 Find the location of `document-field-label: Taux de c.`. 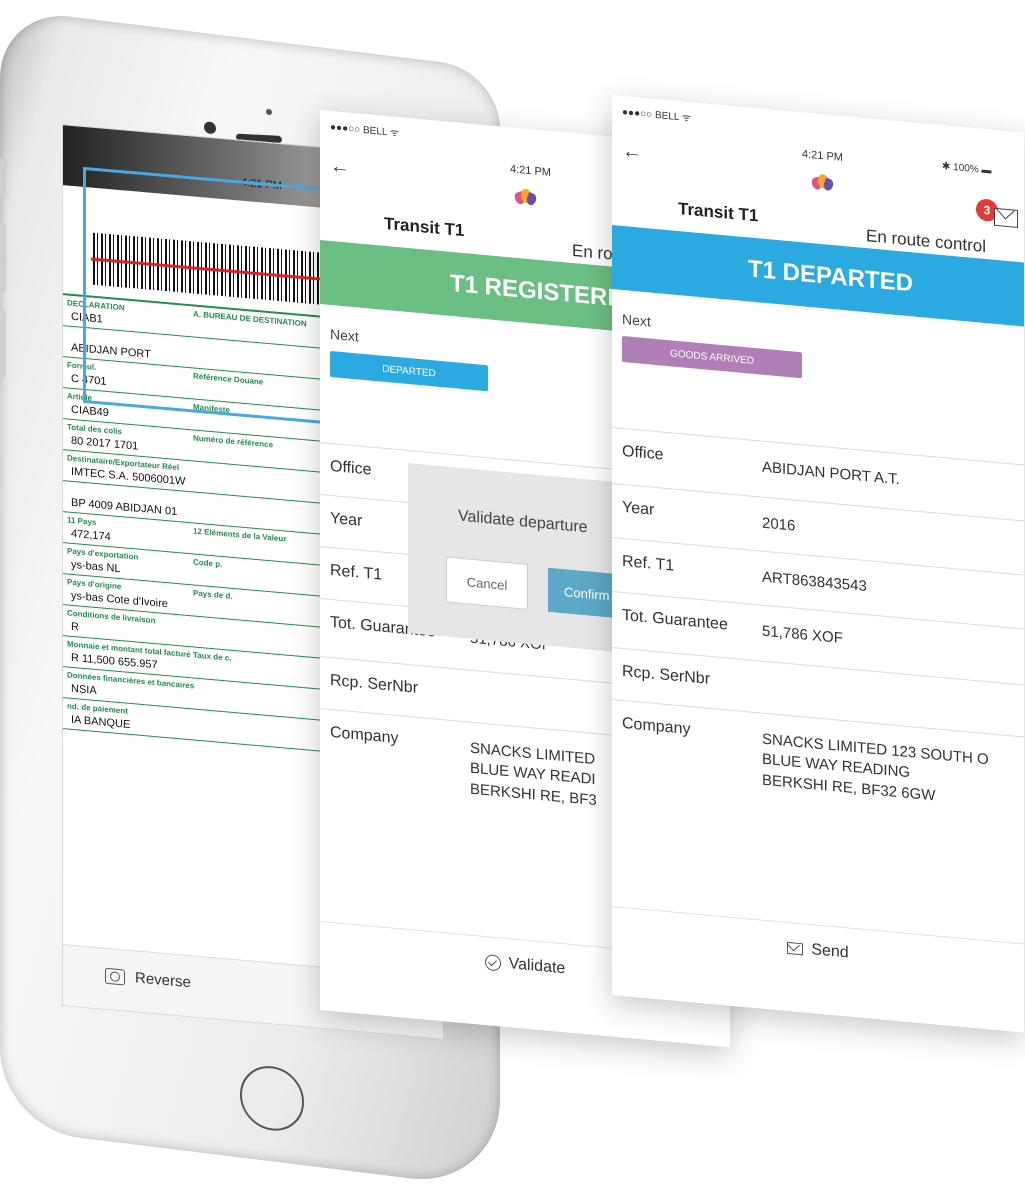

document-field-label: Taux de c. is located at coordinates (212, 656).